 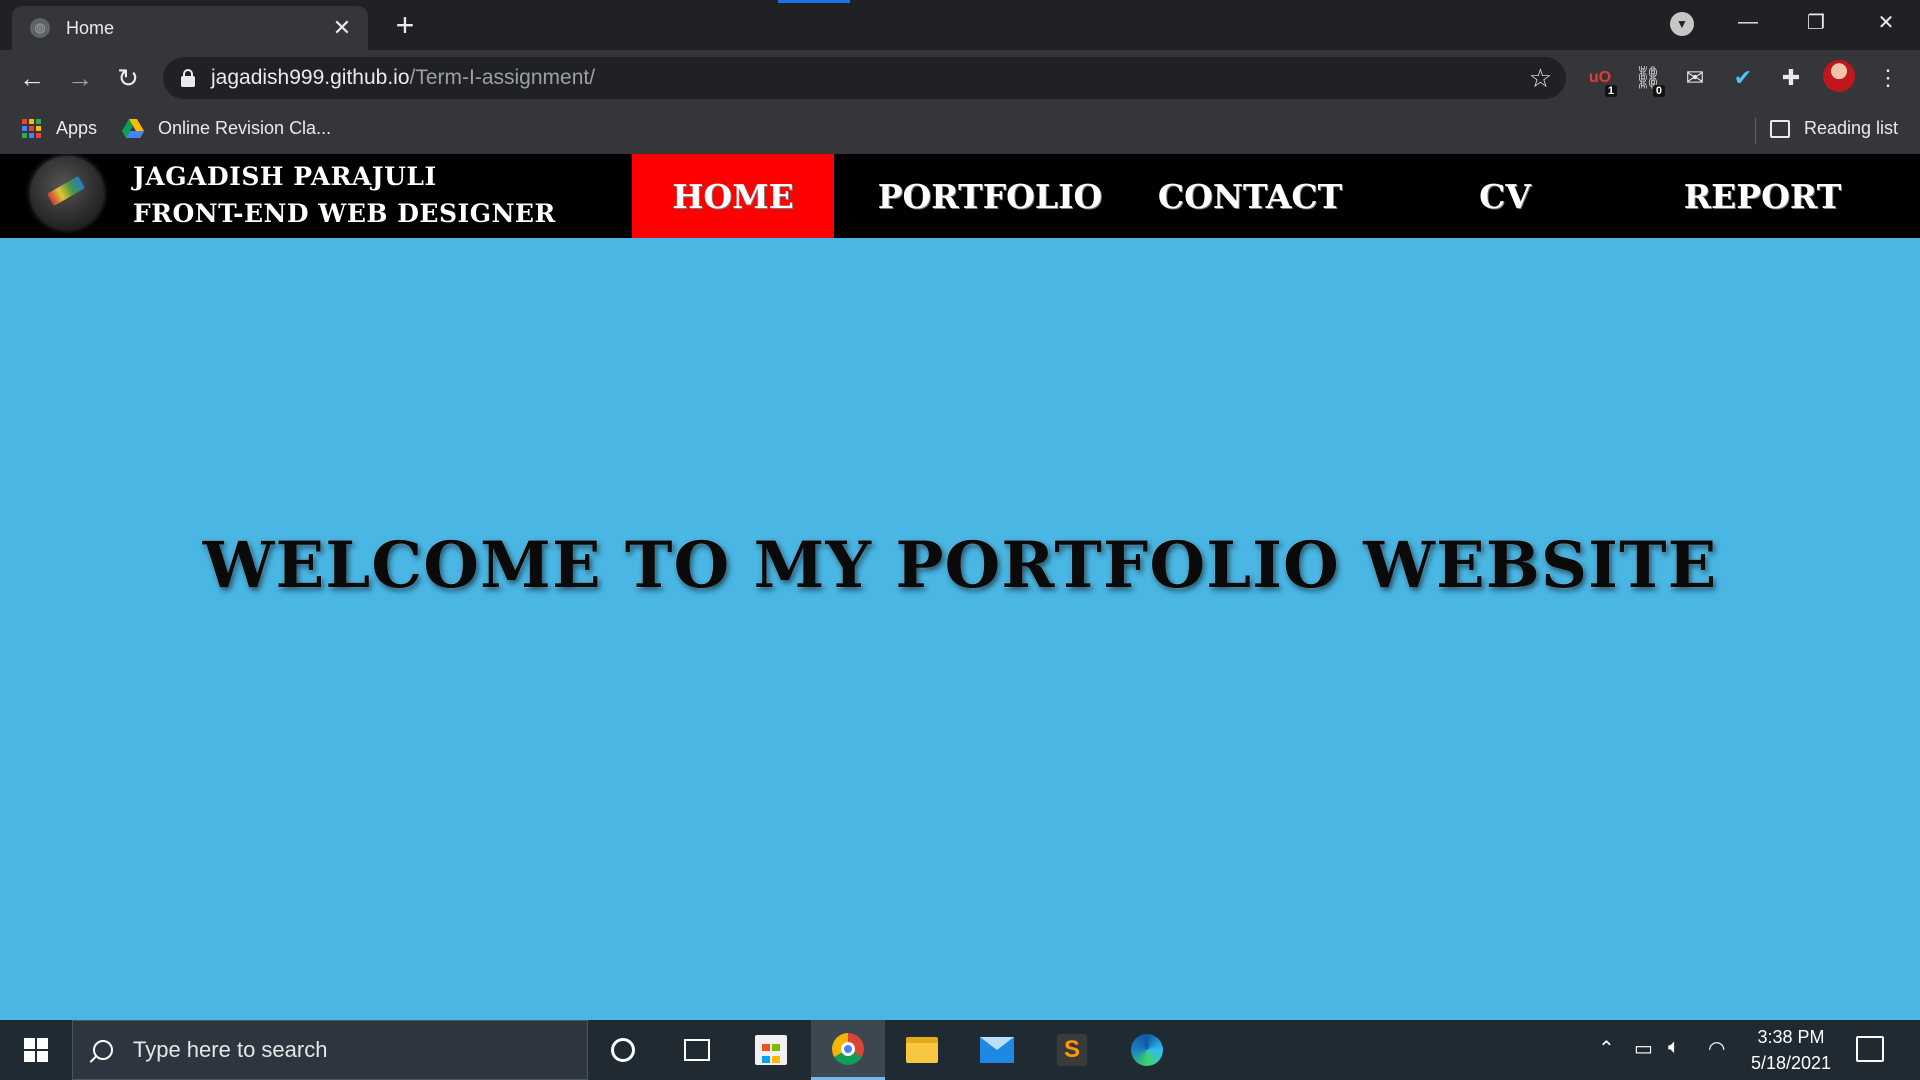 What do you see at coordinates (1816, 22) in the screenshot?
I see `restore-button: ❐` at bounding box center [1816, 22].